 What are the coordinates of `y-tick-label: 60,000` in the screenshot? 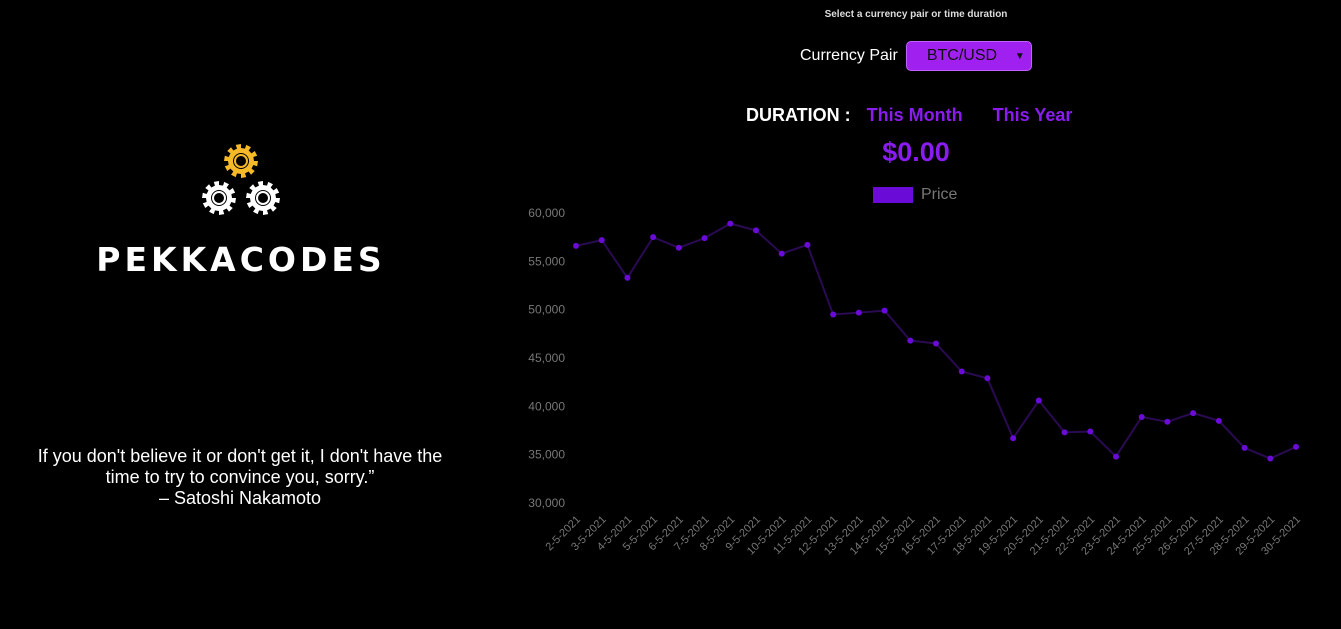 It's located at (546, 213).